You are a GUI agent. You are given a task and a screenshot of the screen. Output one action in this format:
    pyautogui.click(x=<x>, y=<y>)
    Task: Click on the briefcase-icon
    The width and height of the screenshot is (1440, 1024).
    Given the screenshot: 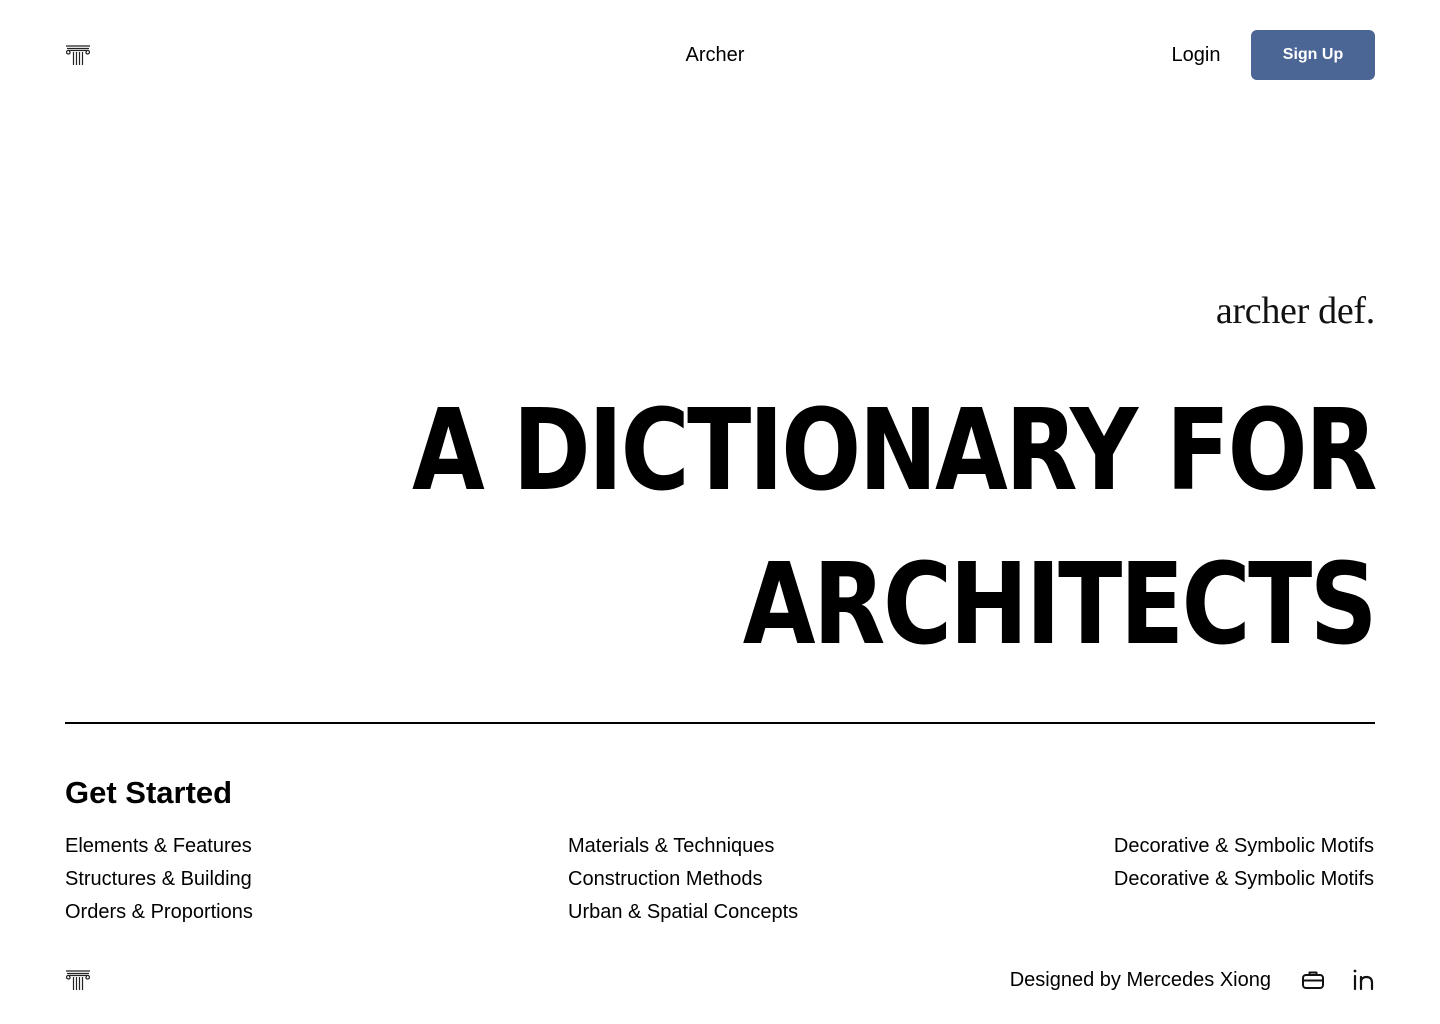 What is the action you would take?
    pyautogui.click(x=1313, y=980)
    